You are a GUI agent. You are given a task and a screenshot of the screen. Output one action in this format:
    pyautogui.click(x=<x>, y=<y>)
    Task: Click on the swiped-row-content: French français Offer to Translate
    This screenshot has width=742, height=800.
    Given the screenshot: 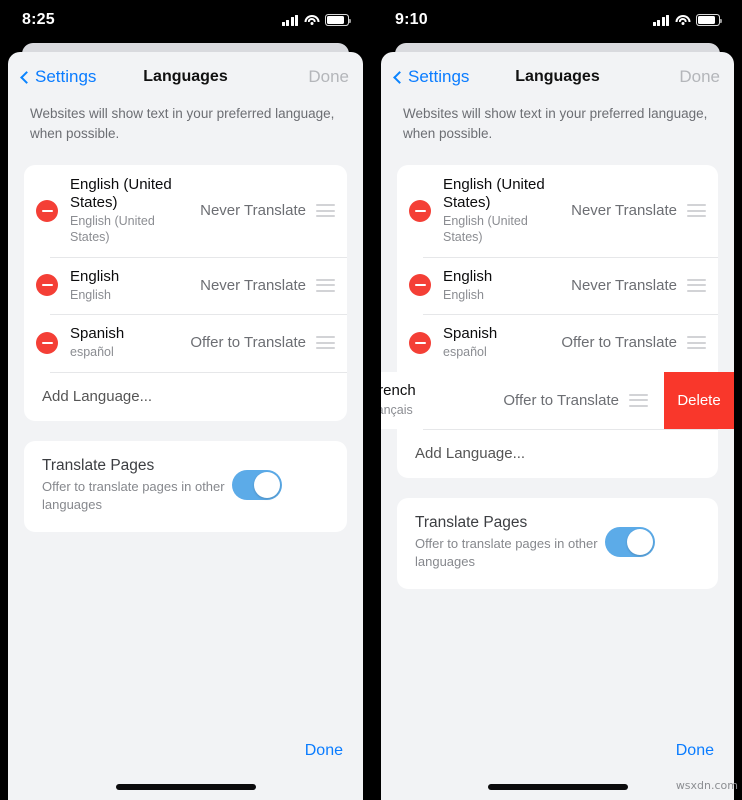 What is the action you would take?
    pyautogui.click(x=514, y=400)
    